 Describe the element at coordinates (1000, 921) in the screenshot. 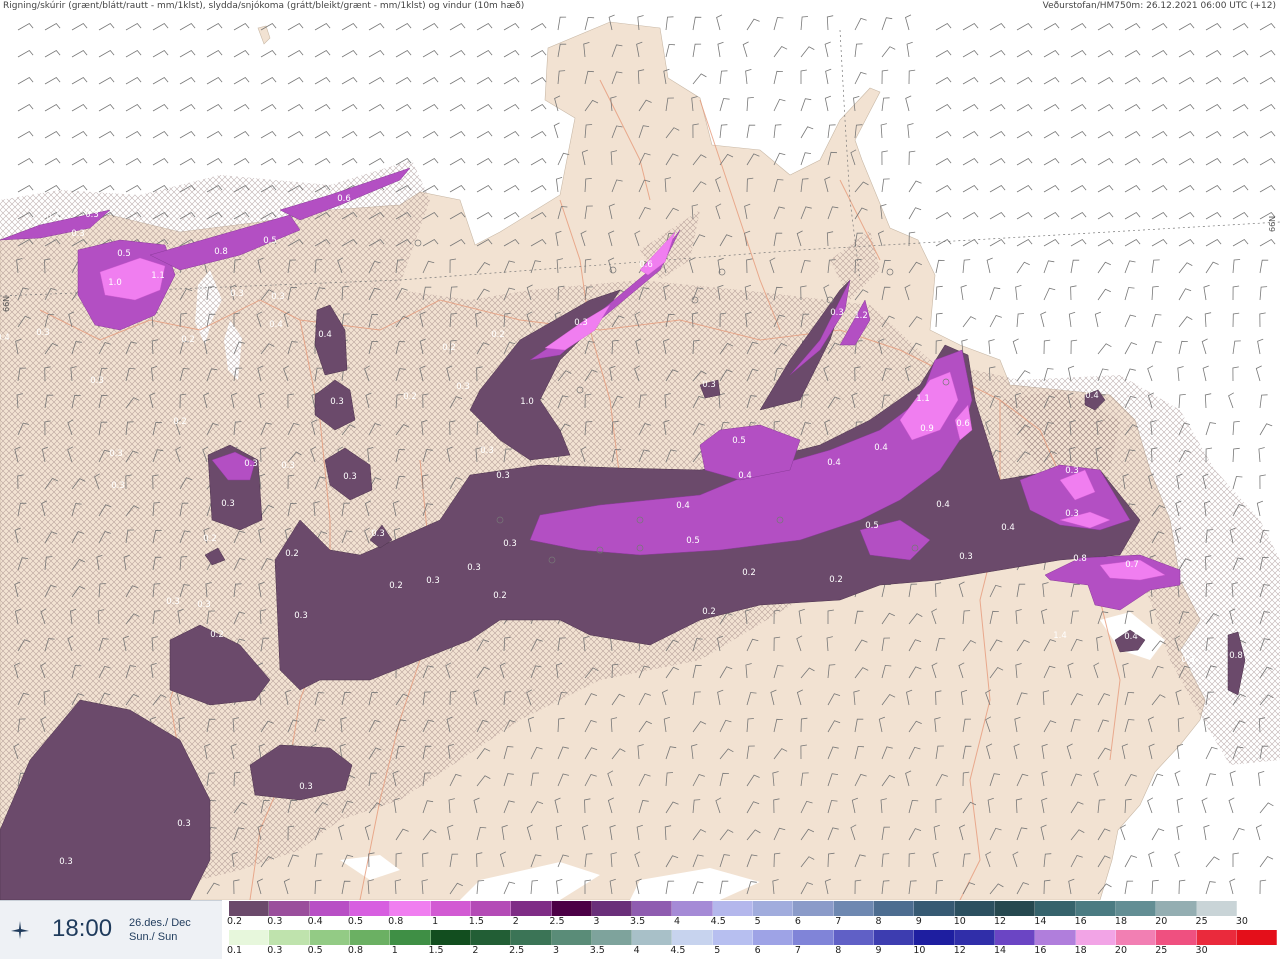

I see `scale-tick-label: 12` at that location.